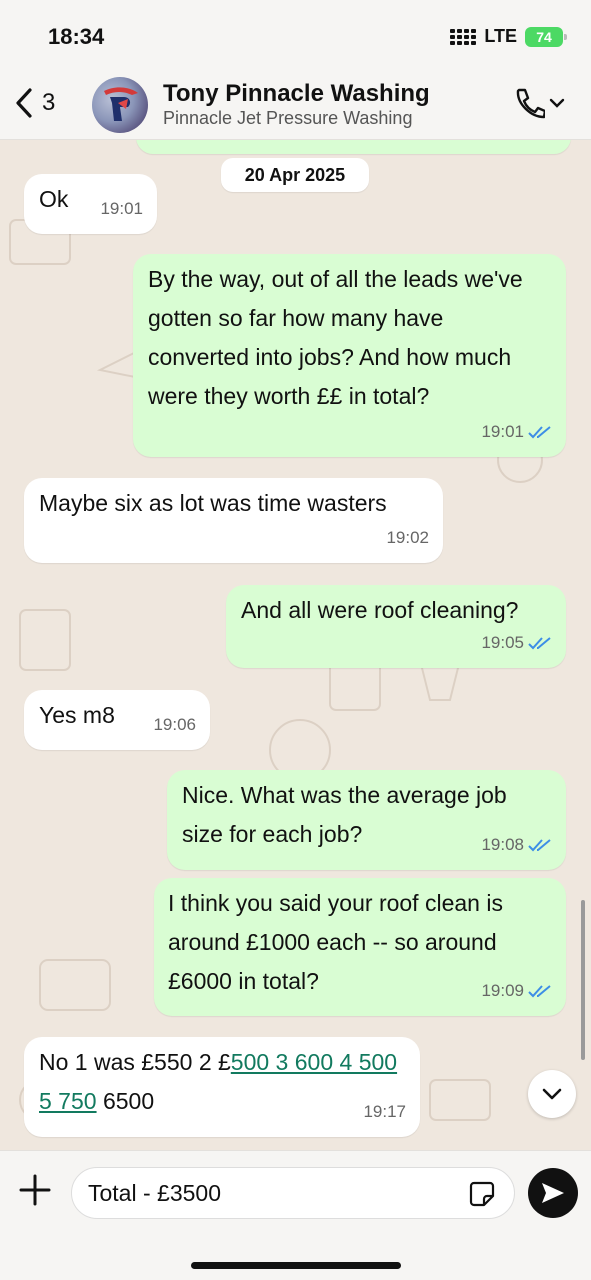  I want to click on message-time: 19:09, so click(516, 990).